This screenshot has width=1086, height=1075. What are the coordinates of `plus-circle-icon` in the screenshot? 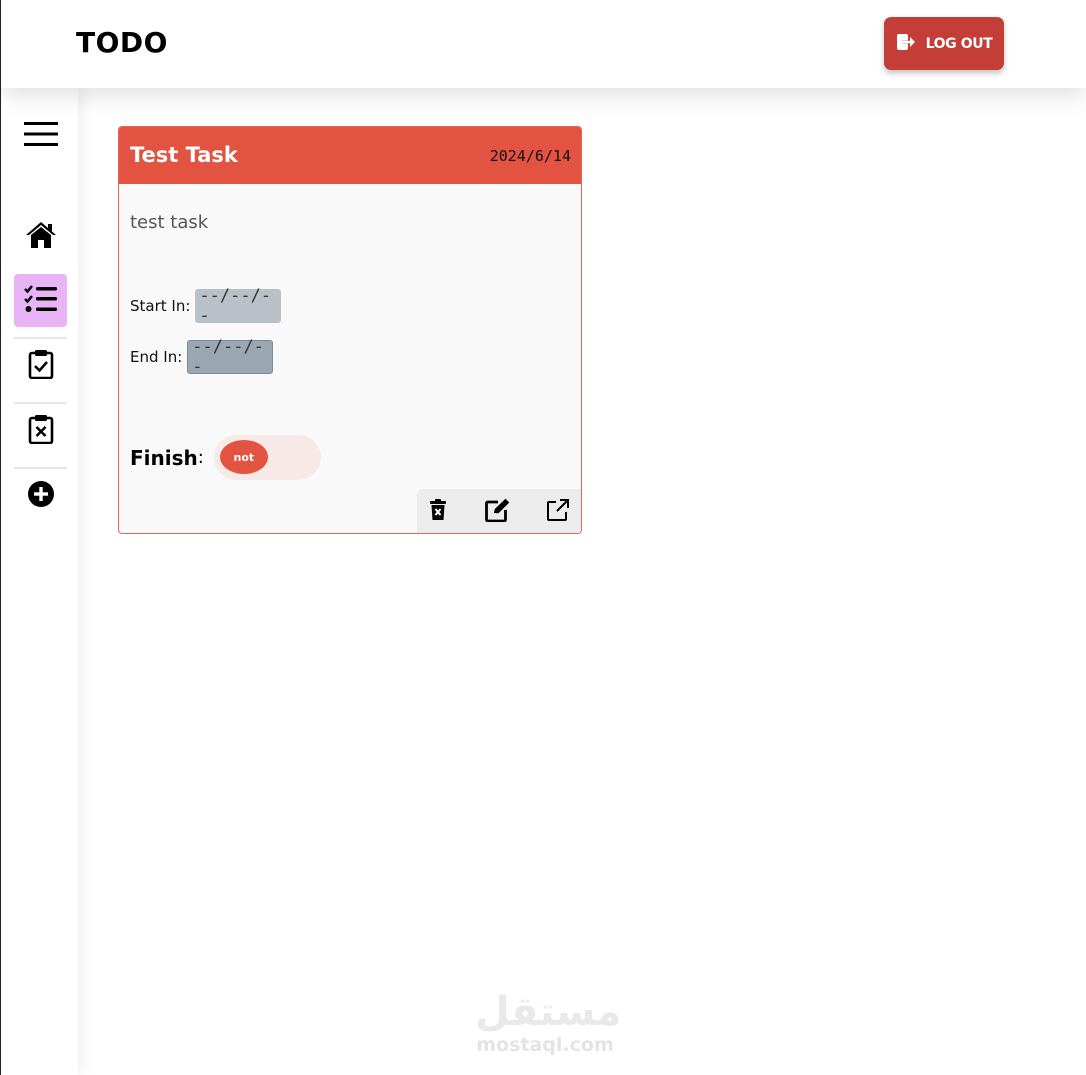 It's located at (41, 496).